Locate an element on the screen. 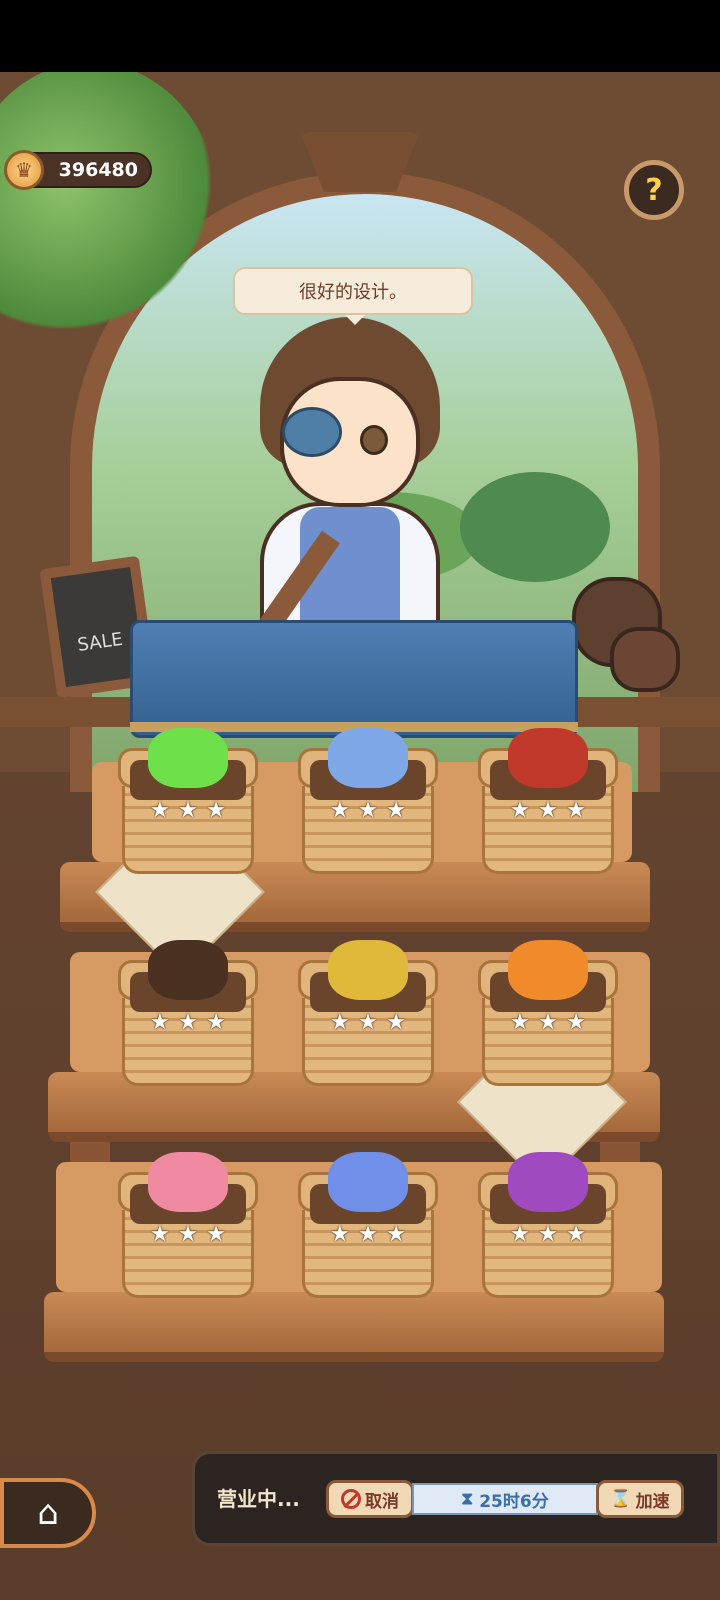 The width and height of the screenshot is (720, 1600). help-button: ? is located at coordinates (654, 190).